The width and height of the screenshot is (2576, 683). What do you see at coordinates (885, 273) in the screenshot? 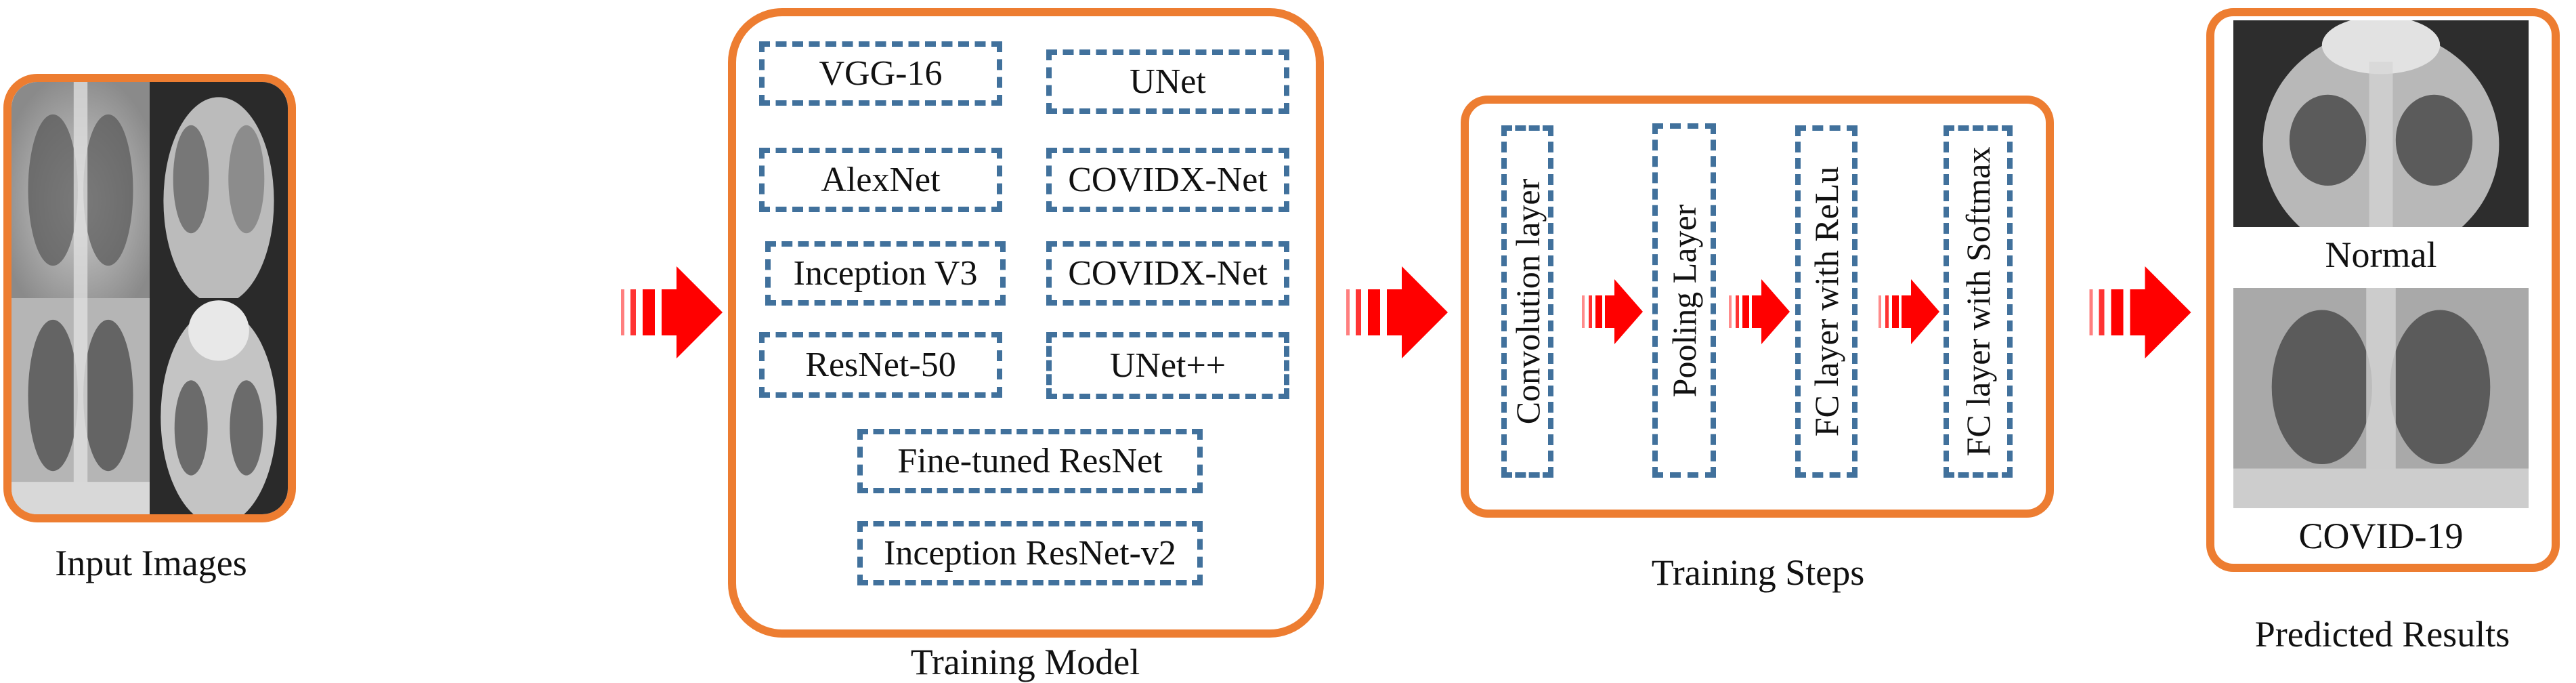
I see `model-box: Inception V3` at bounding box center [885, 273].